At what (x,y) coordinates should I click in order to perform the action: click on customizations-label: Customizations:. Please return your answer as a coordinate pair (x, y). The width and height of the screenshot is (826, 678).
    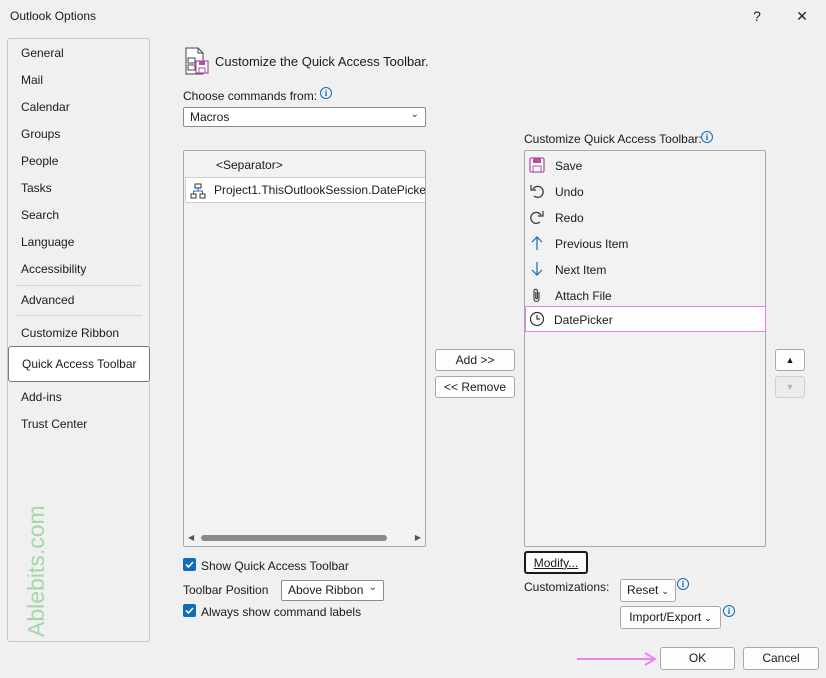
    Looking at the image, I should click on (567, 587).